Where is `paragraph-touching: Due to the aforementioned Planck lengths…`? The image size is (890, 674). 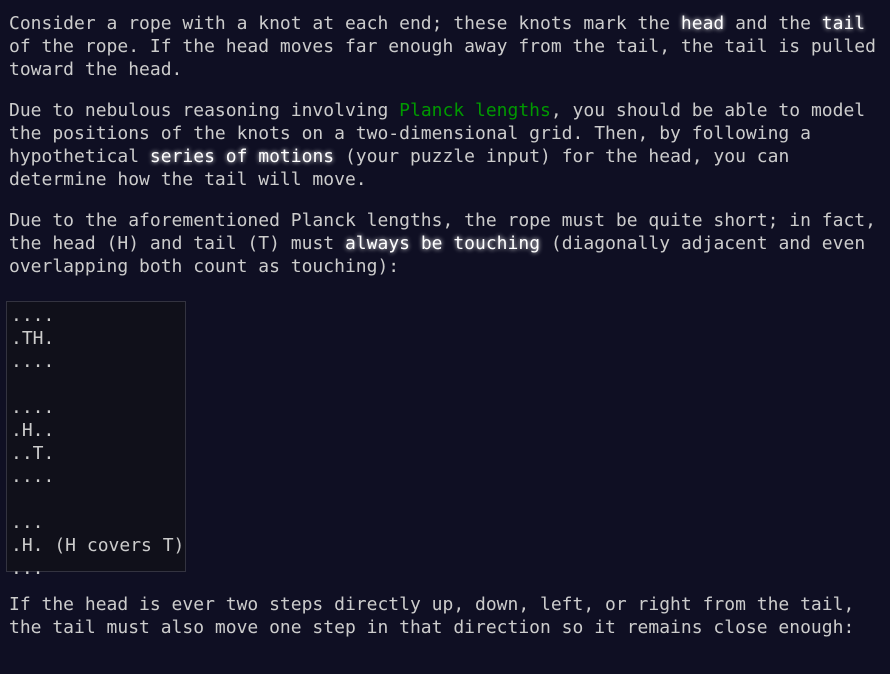 paragraph-touching: Due to the aforementioned Planck lengths… is located at coordinates (446, 243).